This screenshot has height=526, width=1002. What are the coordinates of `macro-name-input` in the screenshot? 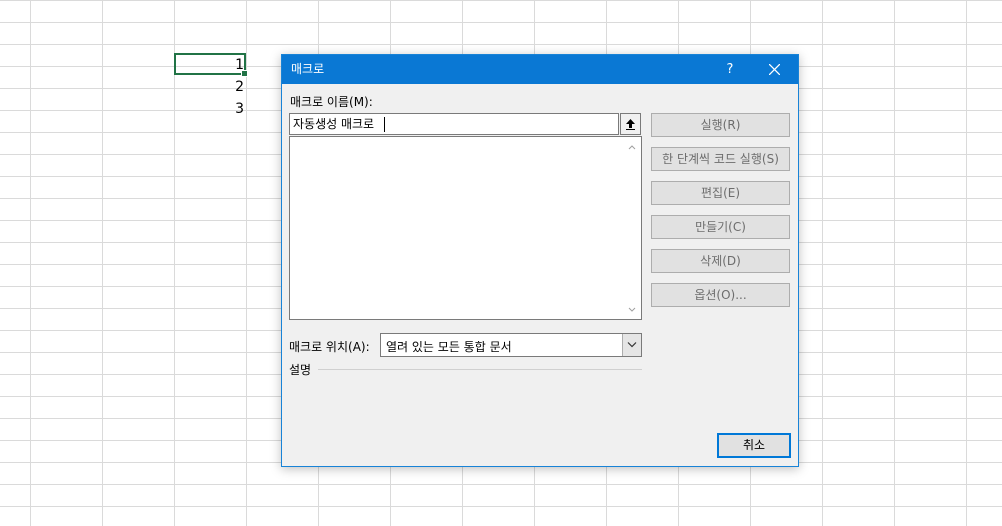 It's located at (443, 123).